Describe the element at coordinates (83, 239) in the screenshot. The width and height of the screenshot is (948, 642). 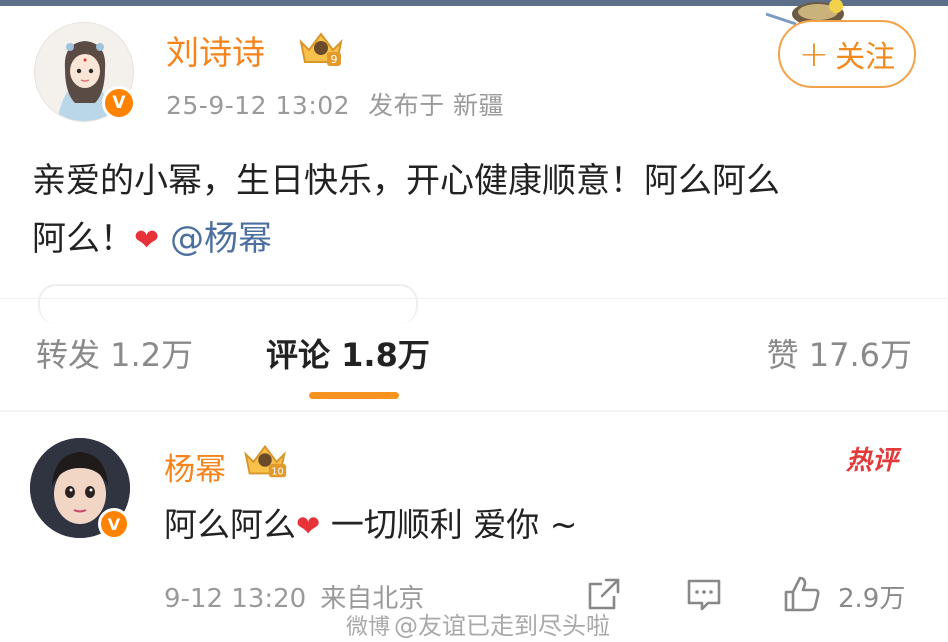
I see `post-text-prefix: 阿么！` at that location.